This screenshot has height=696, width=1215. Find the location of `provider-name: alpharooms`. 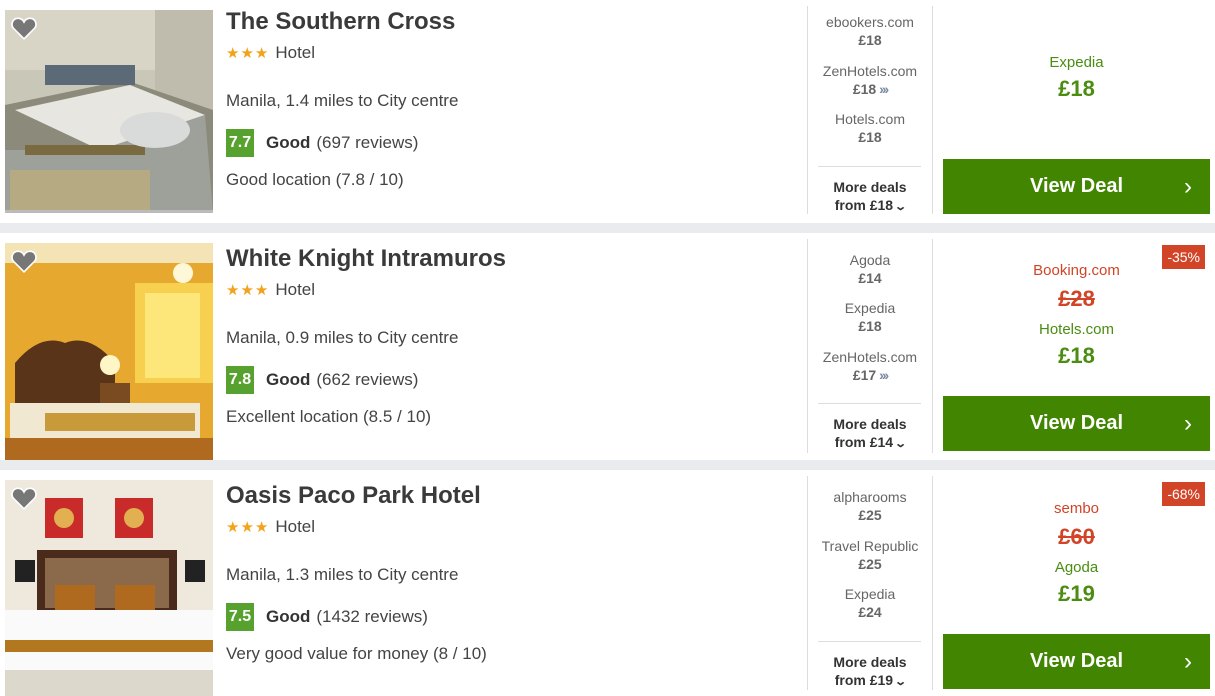

provider-name: alpharooms is located at coordinates (870, 497).